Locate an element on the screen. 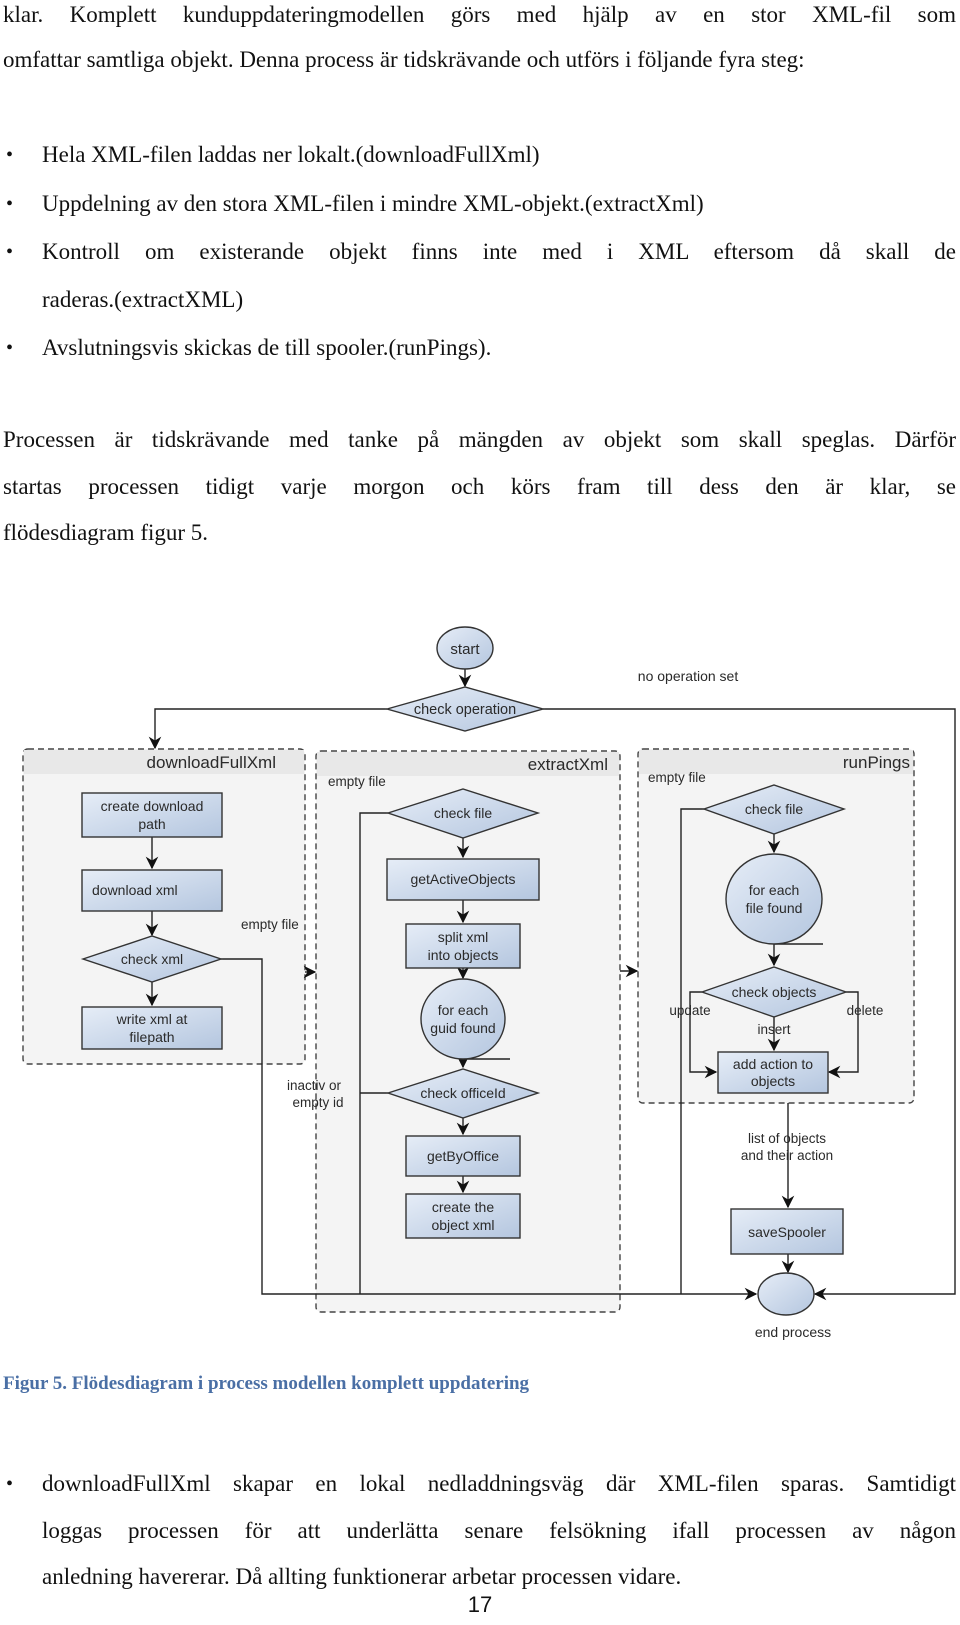  svg-text: check xml is located at coordinates (152, 959).